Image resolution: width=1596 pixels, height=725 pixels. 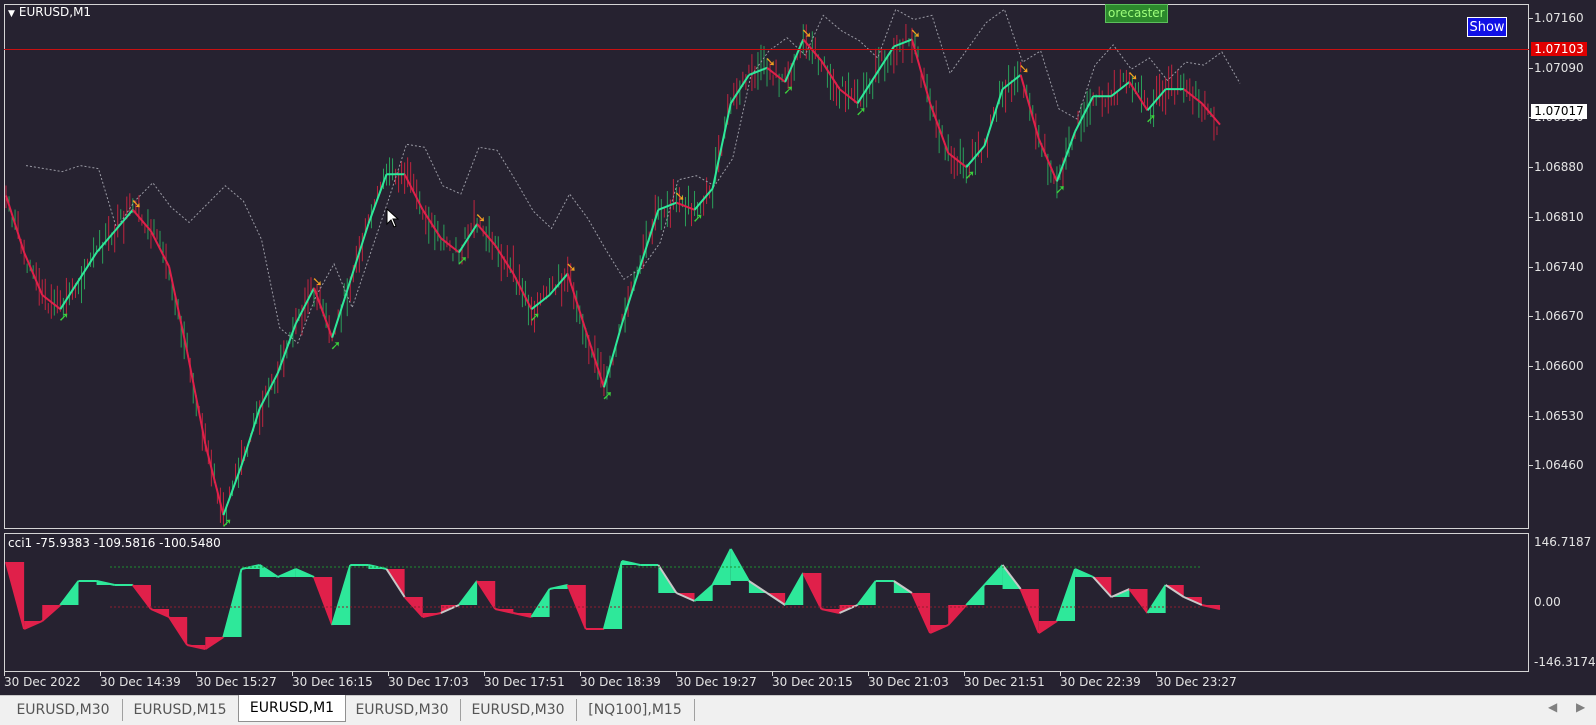 What do you see at coordinates (1559, 111) in the screenshot?
I see `current-price-tag: 1.07017` at bounding box center [1559, 111].